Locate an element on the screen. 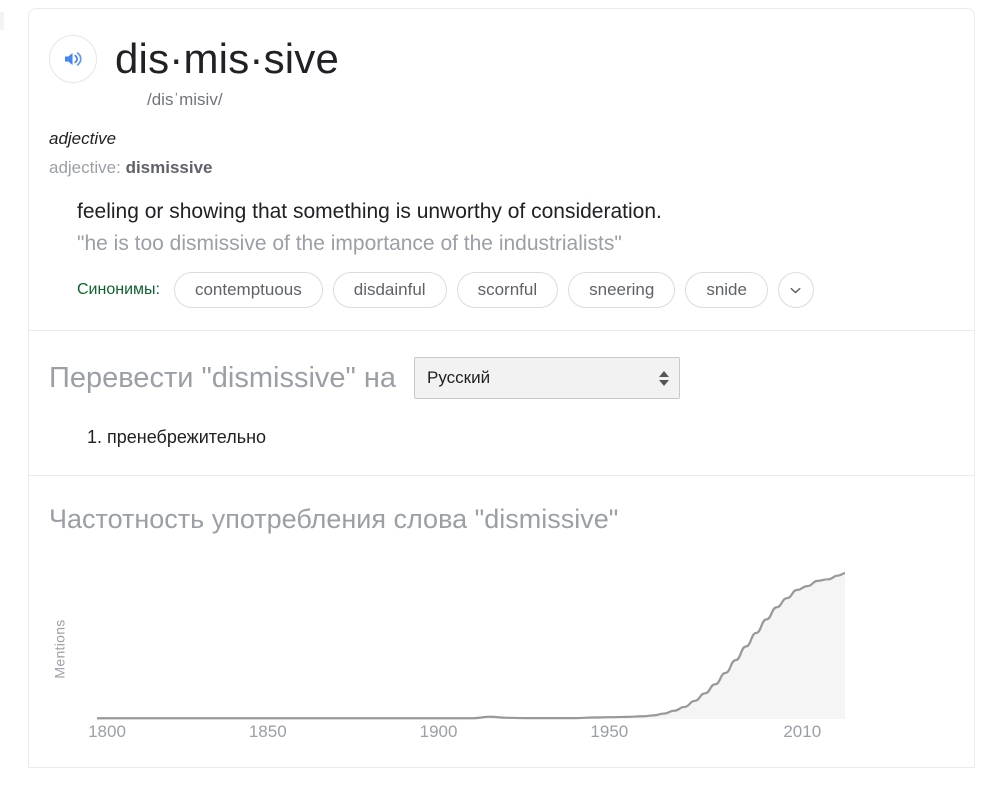 This screenshot has height=792, width=1002. synonym-chip: scornful is located at coordinates (507, 290).